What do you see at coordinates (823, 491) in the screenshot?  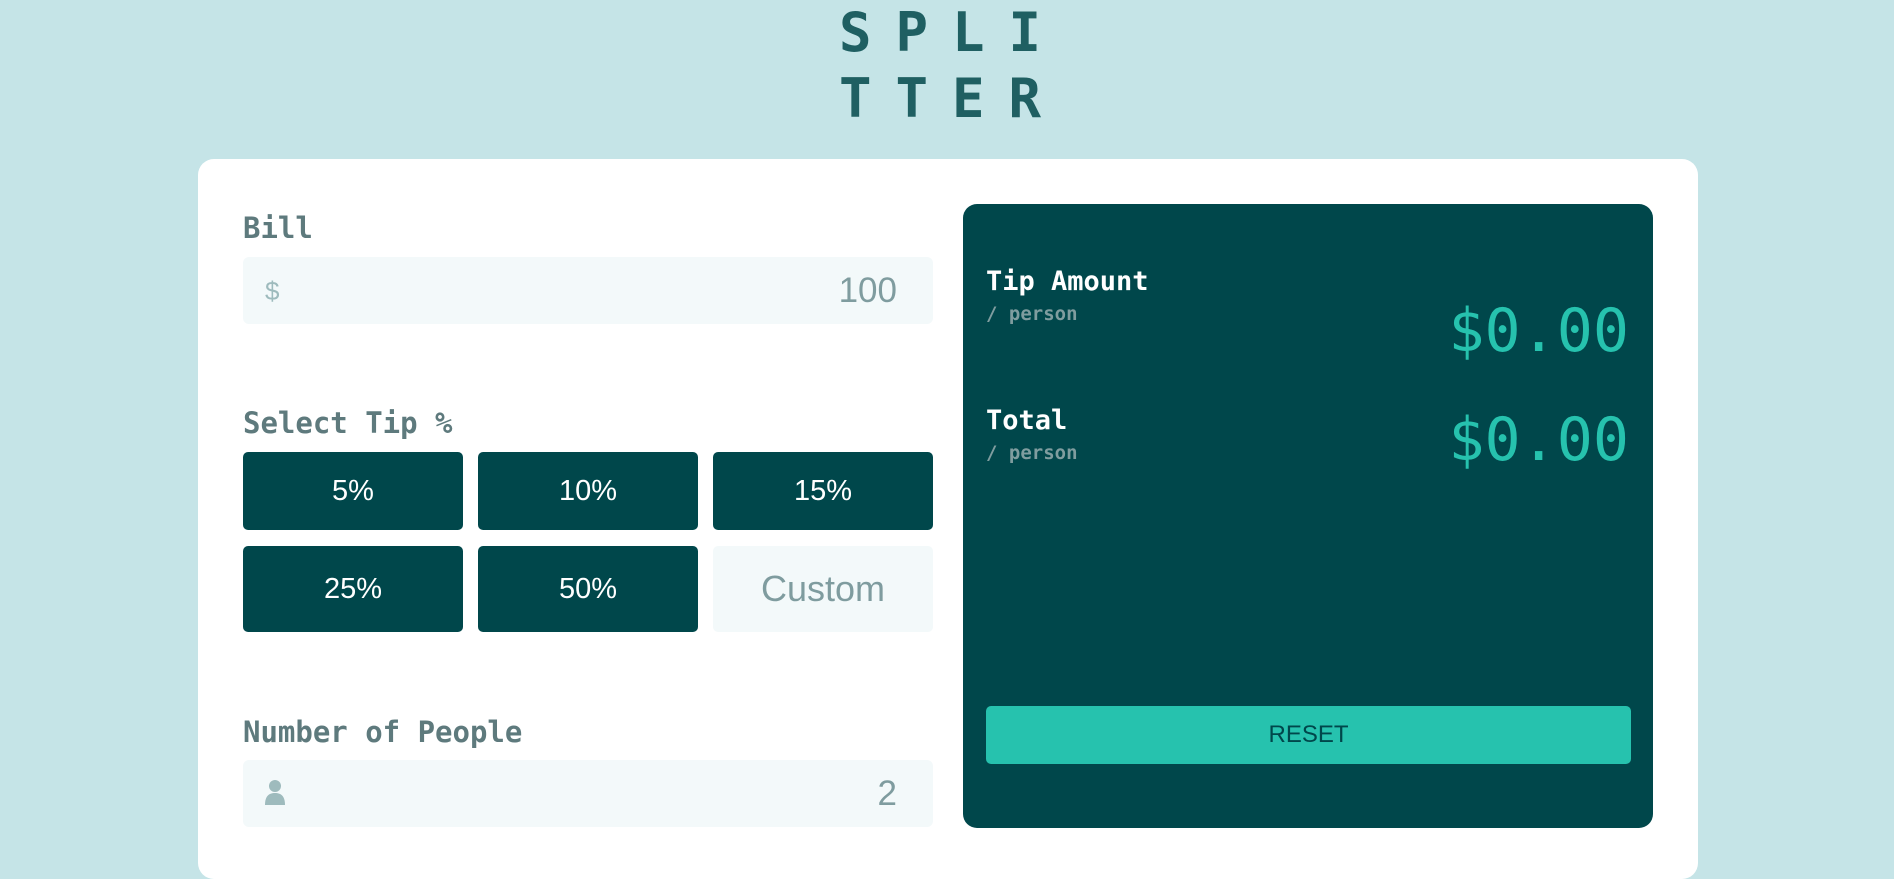 I see `tip-button-15: 15%` at bounding box center [823, 491].